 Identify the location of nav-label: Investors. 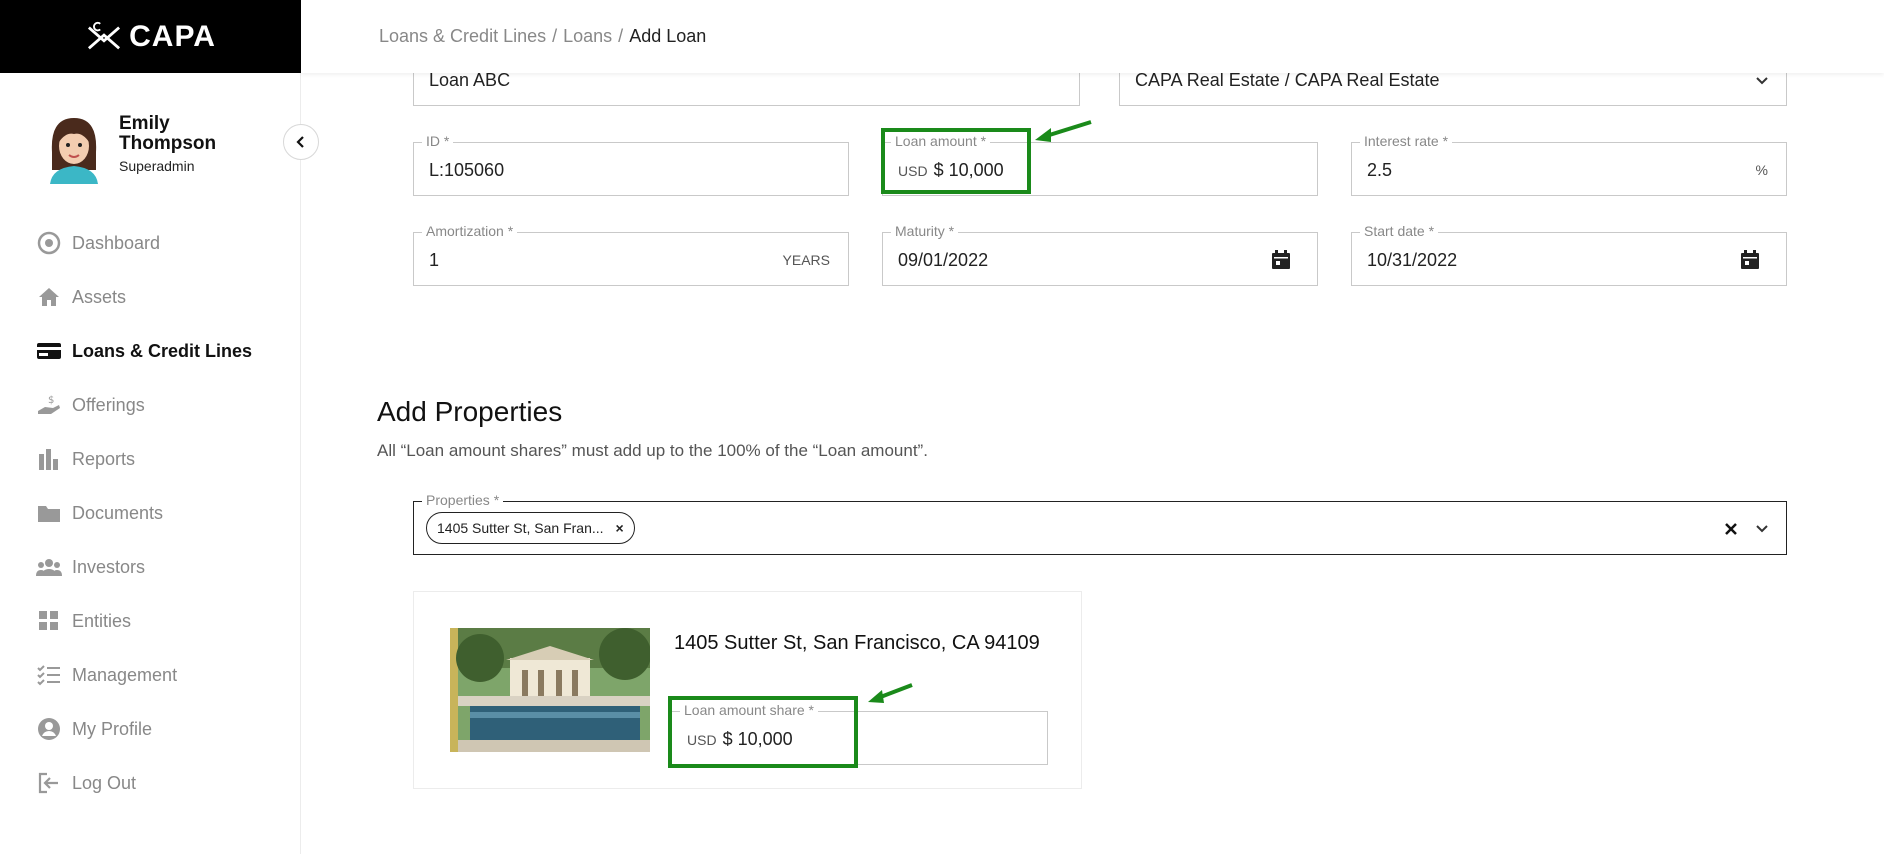
(109, 566).